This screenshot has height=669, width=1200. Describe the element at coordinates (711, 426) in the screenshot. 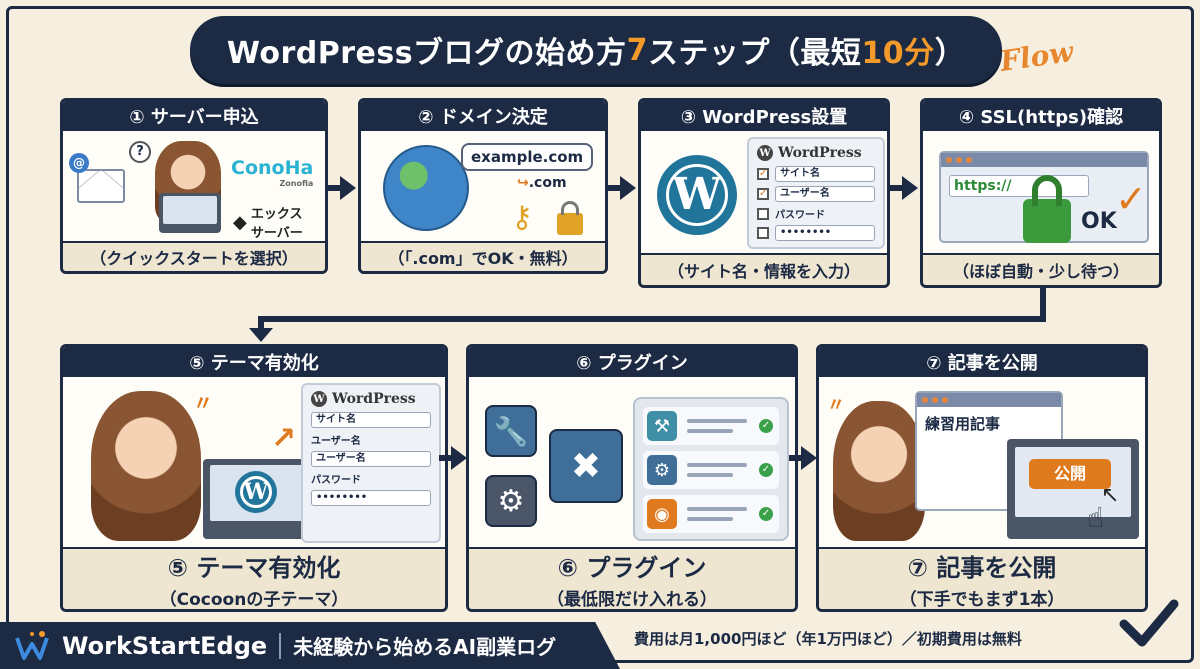

I see `plugin-row: ⚒ ✓` at that location.